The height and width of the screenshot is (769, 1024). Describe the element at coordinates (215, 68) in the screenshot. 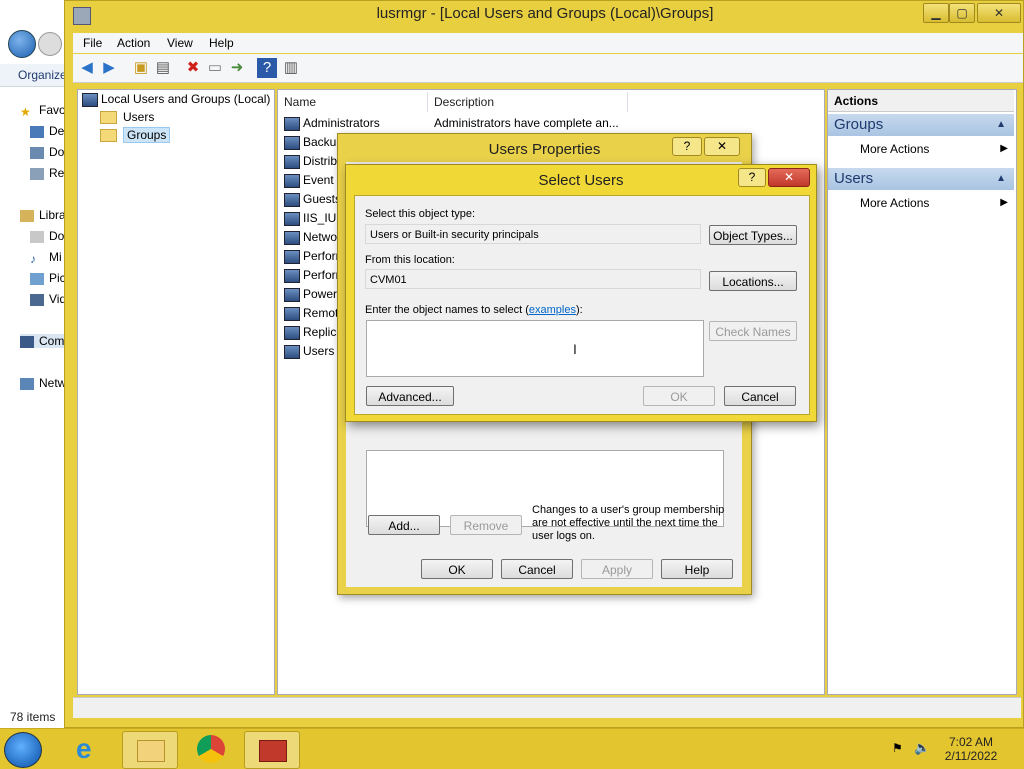

I see `properties-icon: ▭` at that location.